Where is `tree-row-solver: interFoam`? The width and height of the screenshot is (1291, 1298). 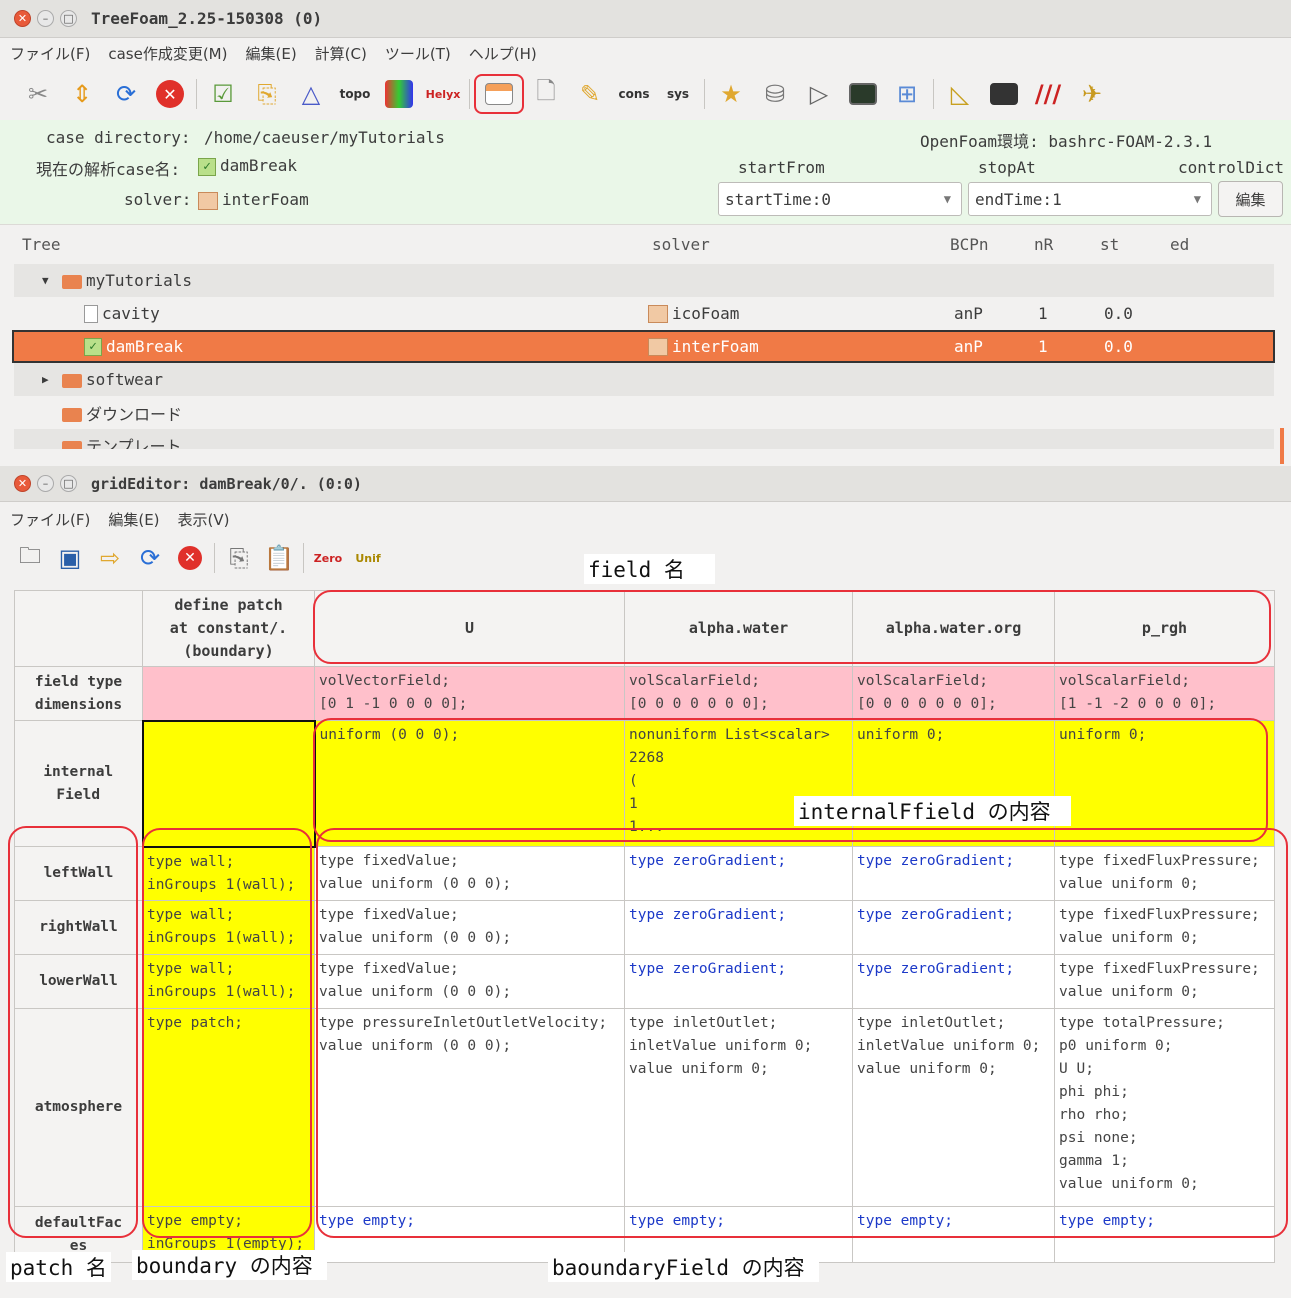 tree-row-solver: interFoam is located at coordinates (715, 346).